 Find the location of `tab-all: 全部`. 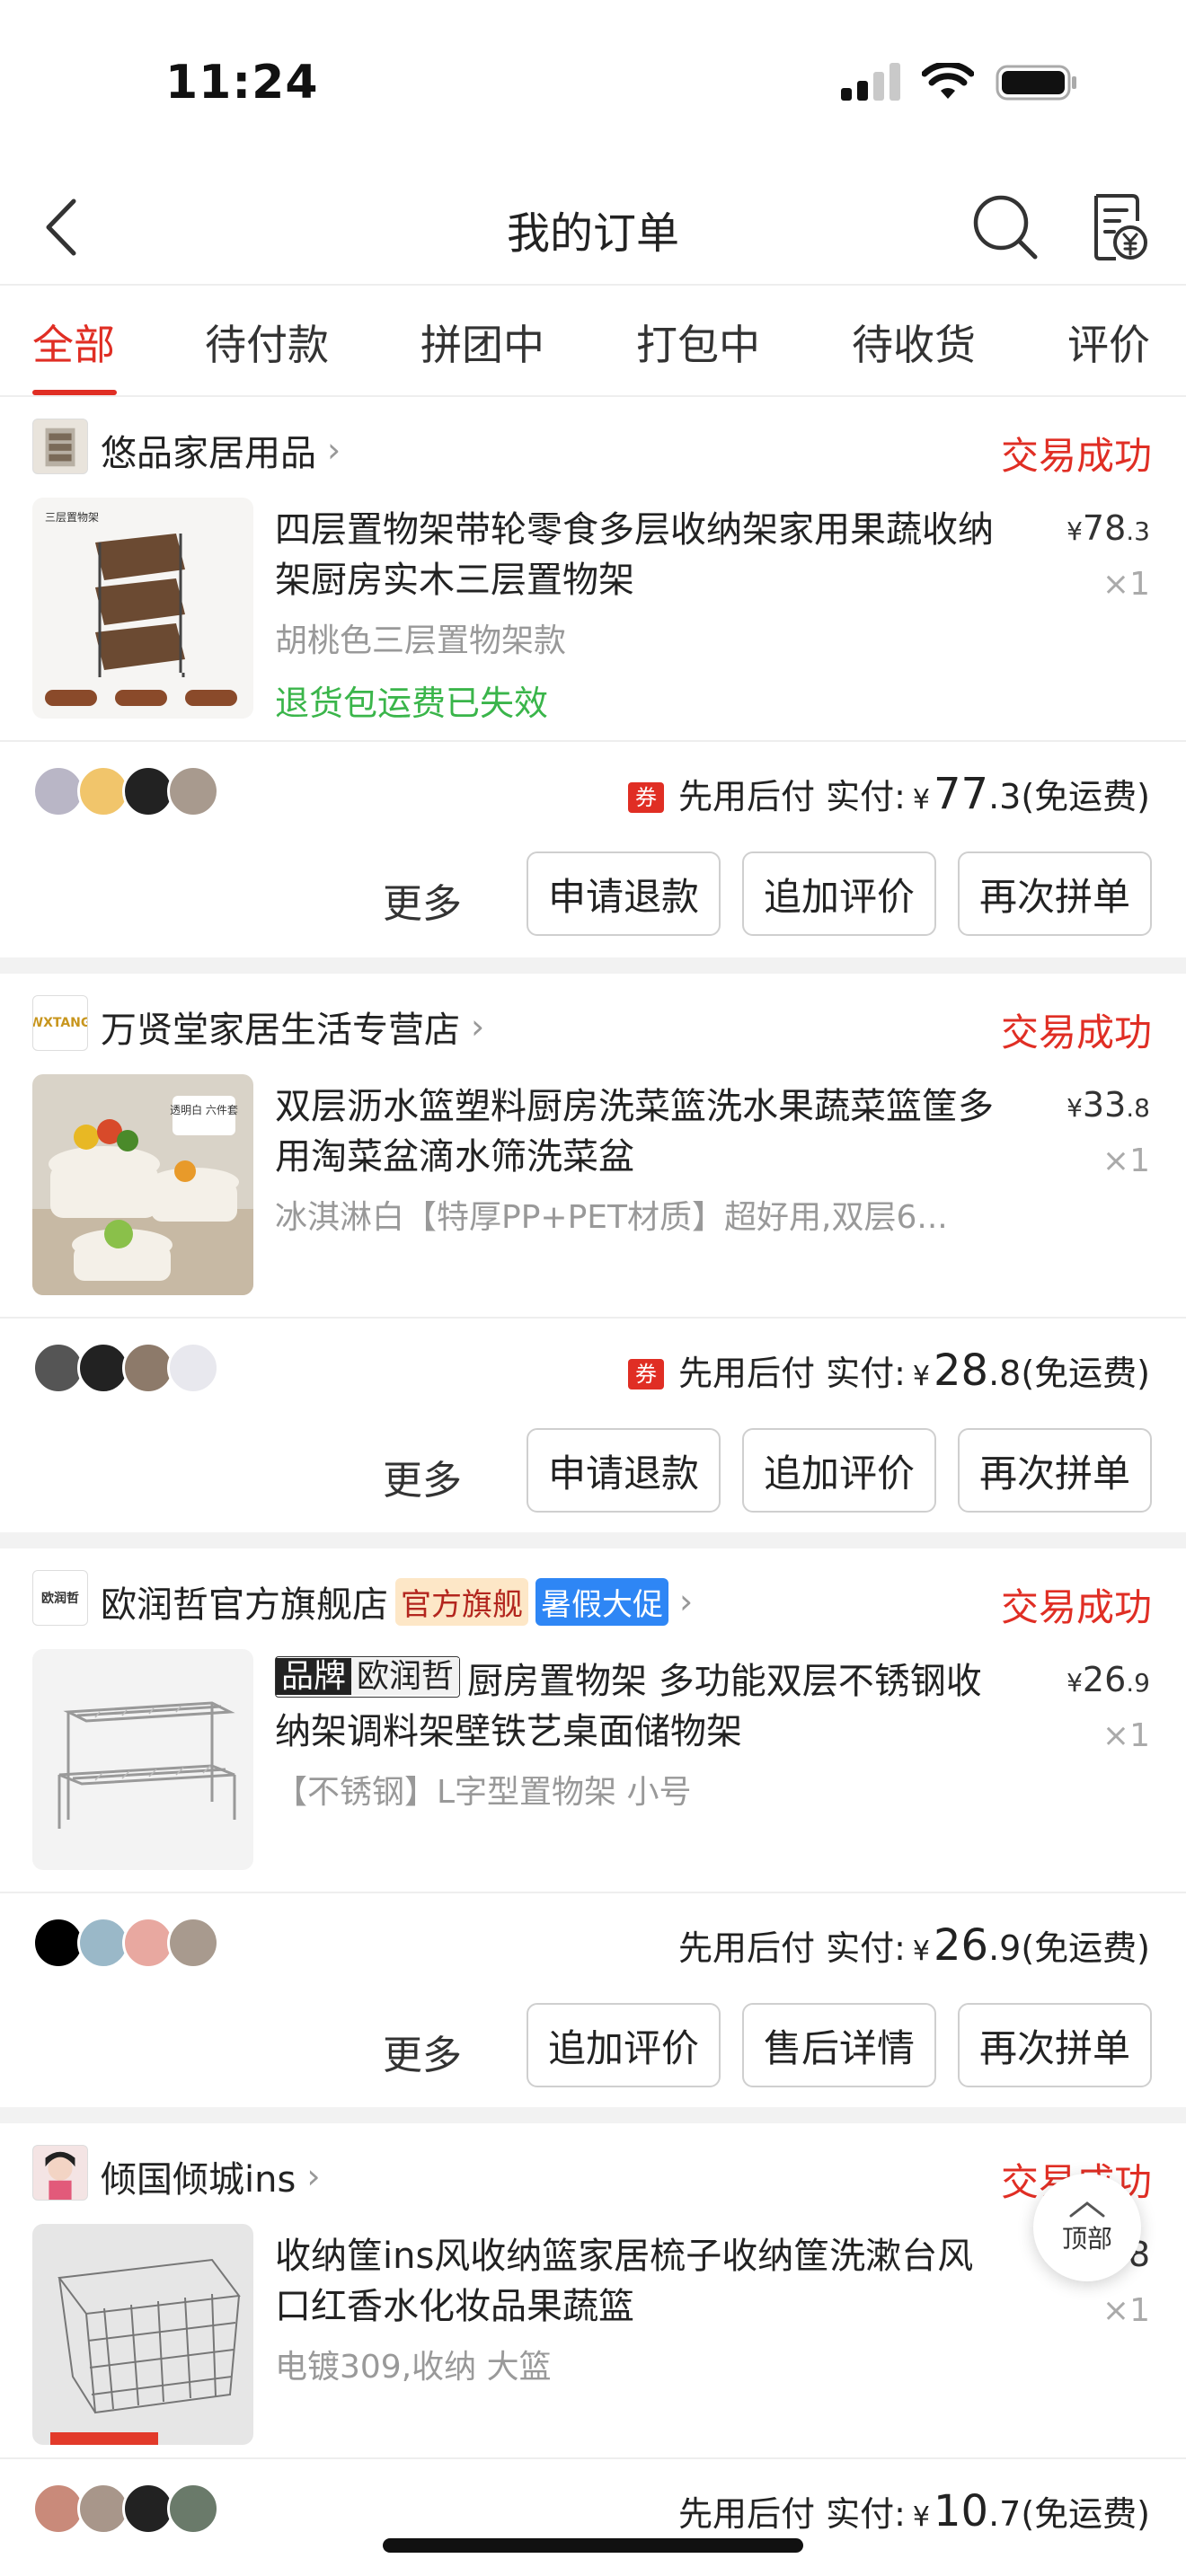

tab-all: 全部 is located at coordinates (73, 342).